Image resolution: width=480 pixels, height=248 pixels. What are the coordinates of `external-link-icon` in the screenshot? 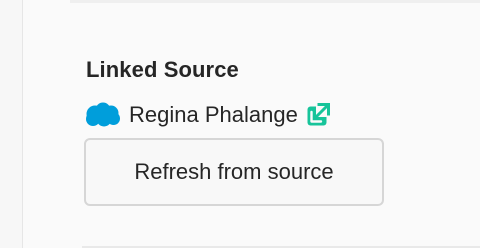 It's located at (318, 115).